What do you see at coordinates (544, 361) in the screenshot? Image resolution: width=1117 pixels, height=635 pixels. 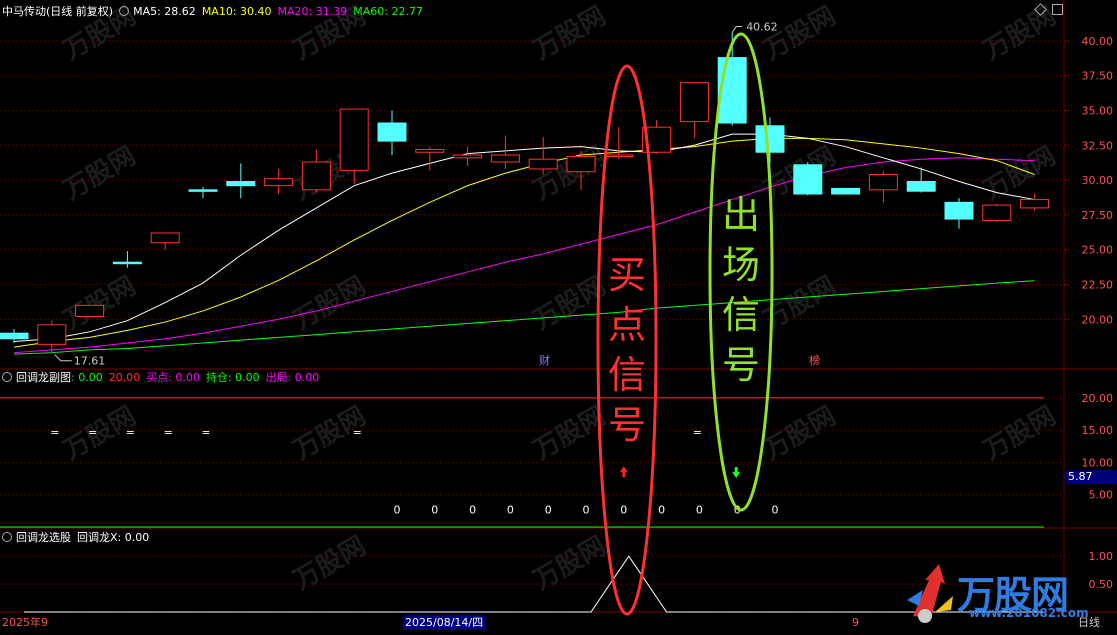 I see `finance-event-badge: 财` at bounding box center [544, 361].